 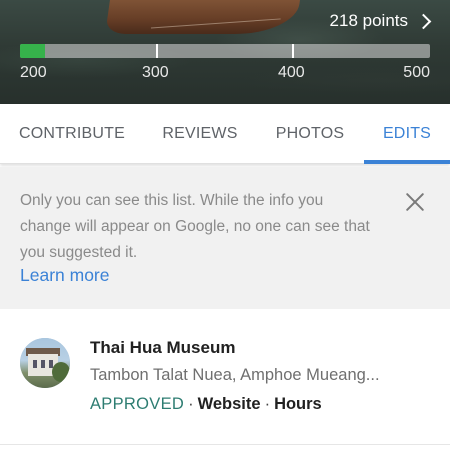 I want to click on points-link: 218 points, so click(x=379, y=21).